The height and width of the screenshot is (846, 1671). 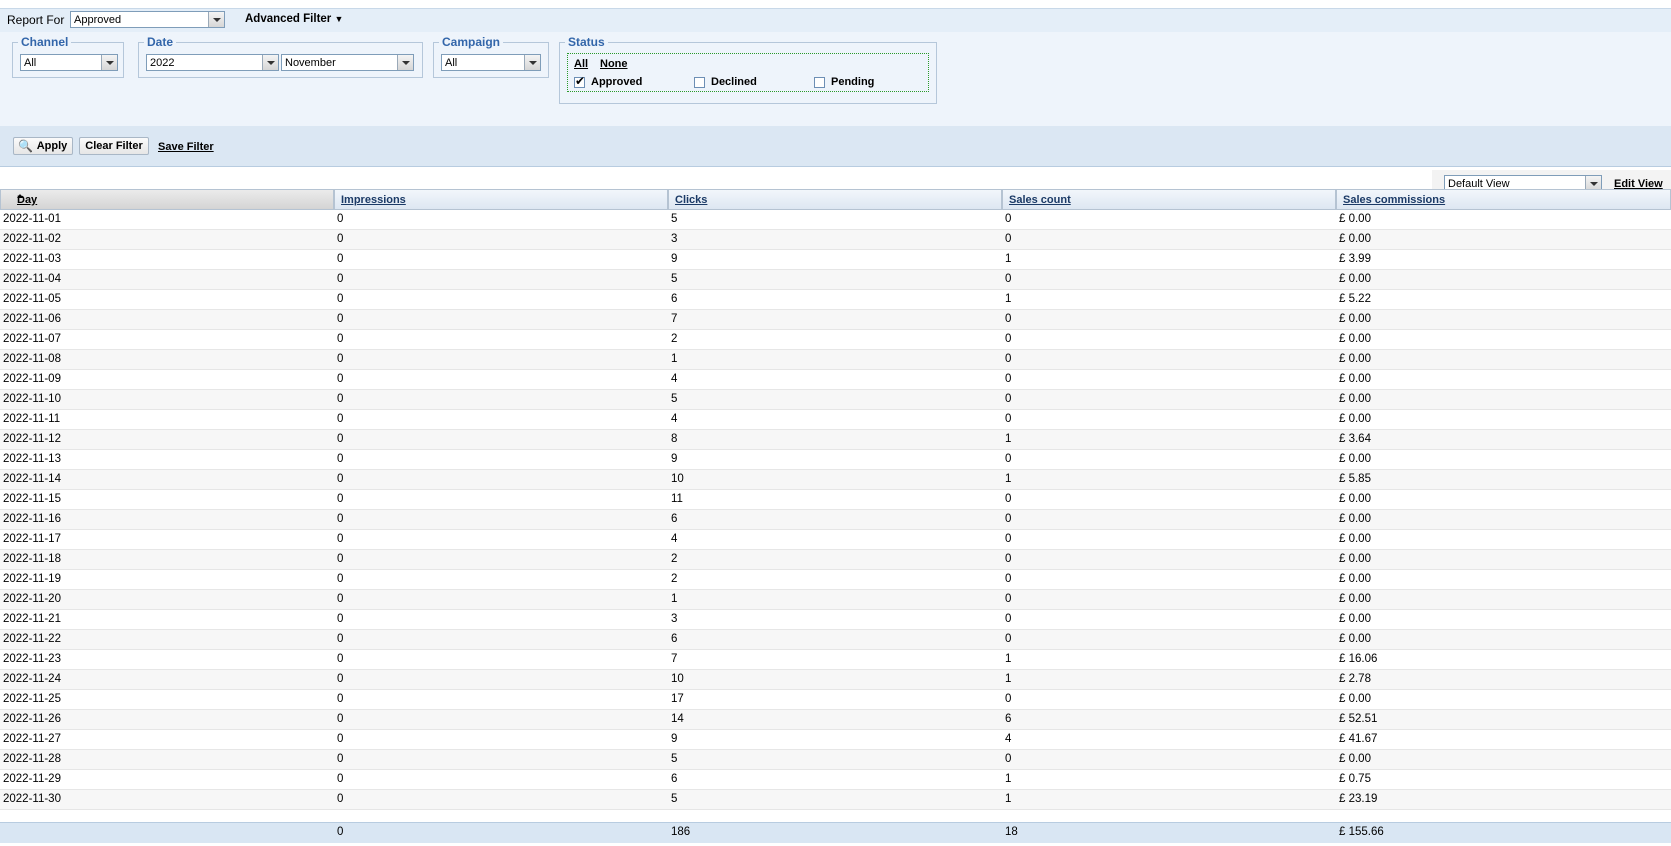 I want to click on declined-label: Declined, so click(x=734, y=82).